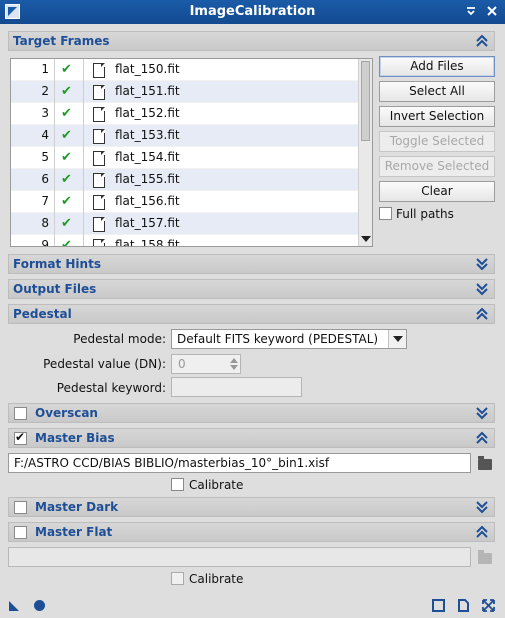  I want to click on remove-selected-button: Remove Selected, so click(437, 166).